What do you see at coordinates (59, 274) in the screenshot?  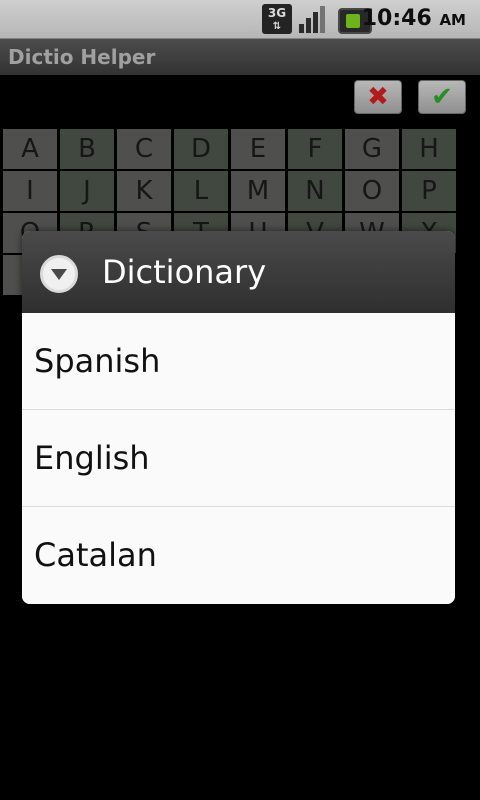 I see `dropdown-circle-icon` at bounding box center [59, 274].